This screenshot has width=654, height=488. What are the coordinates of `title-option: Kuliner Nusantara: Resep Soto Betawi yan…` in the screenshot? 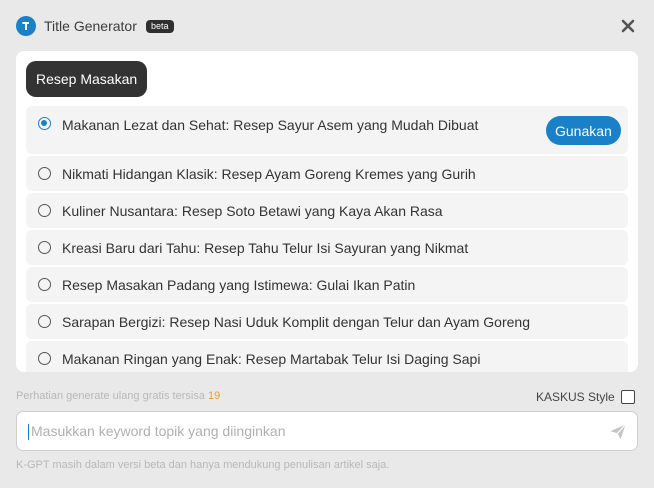 It's located at (327, 210).